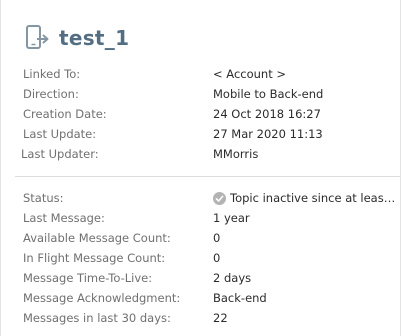  What do you see at coordinates (249, 74) in the screenshot?
I see `linked-to-link: < Account >` at bounding box center [249, 74].